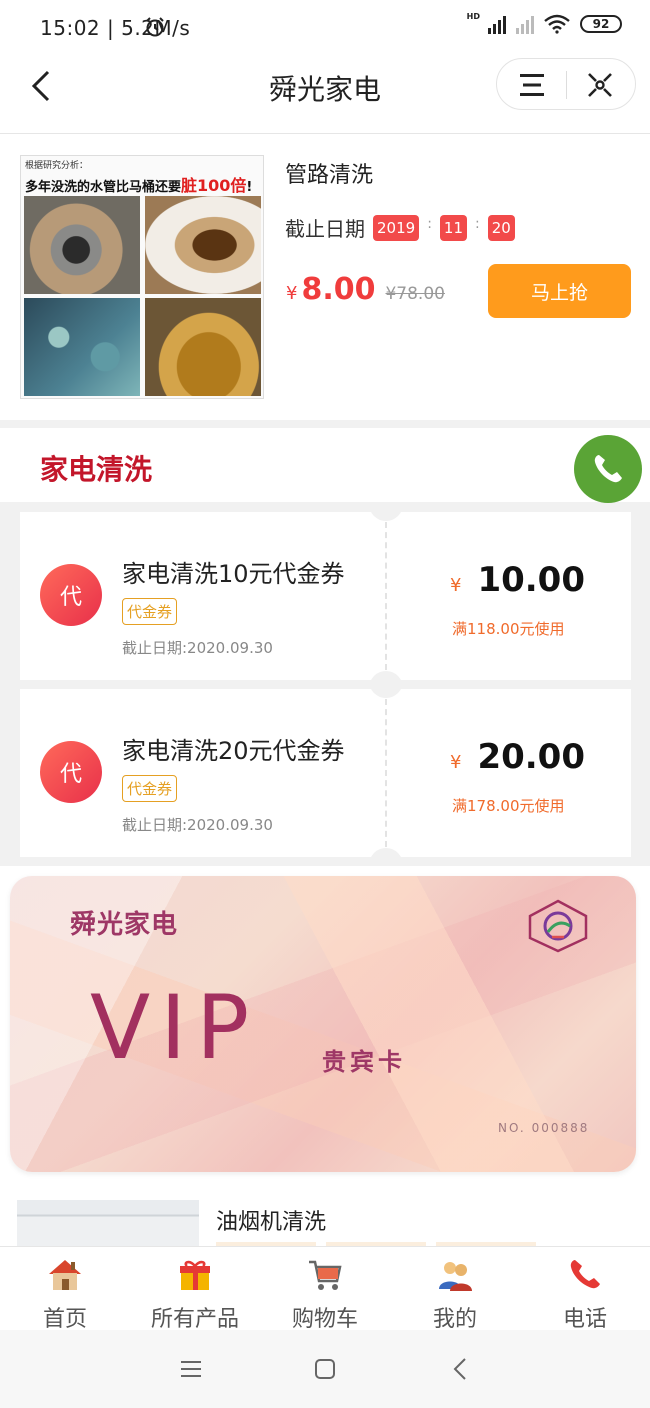 The height and width of the screenshot is (1408, 650). I want to click on cart-icon, so click(325, 1275).